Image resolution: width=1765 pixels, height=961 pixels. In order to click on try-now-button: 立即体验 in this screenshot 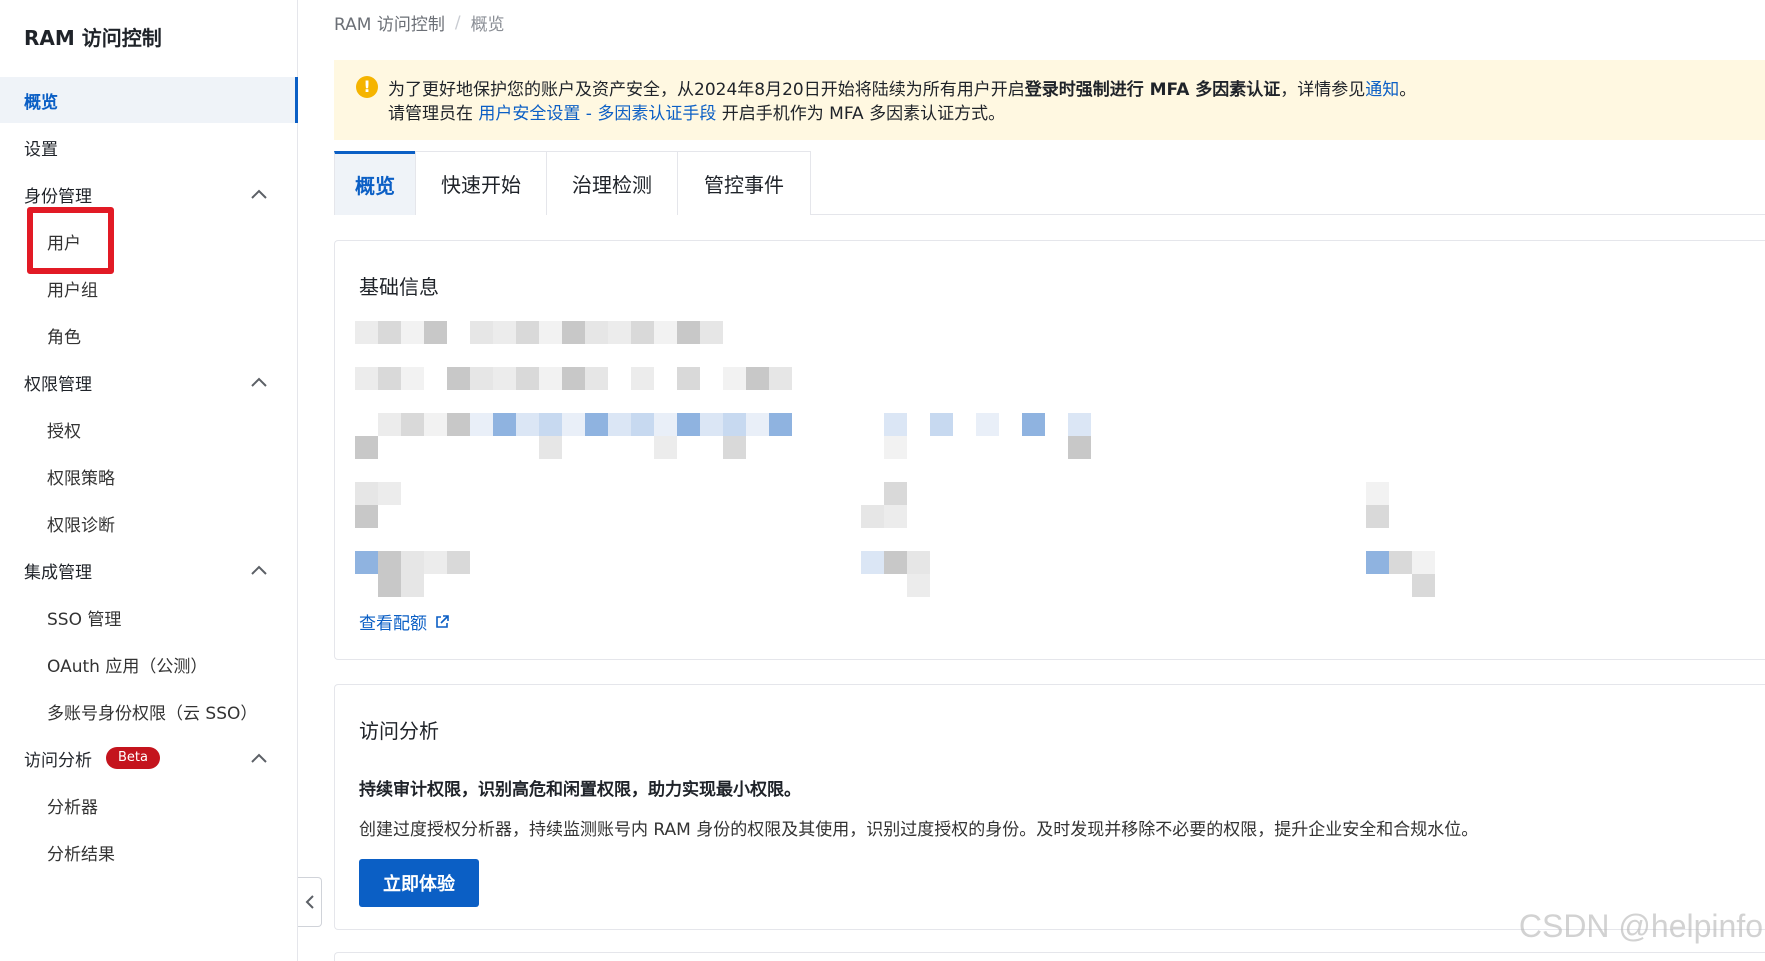, I will do `click(419, 883)`.